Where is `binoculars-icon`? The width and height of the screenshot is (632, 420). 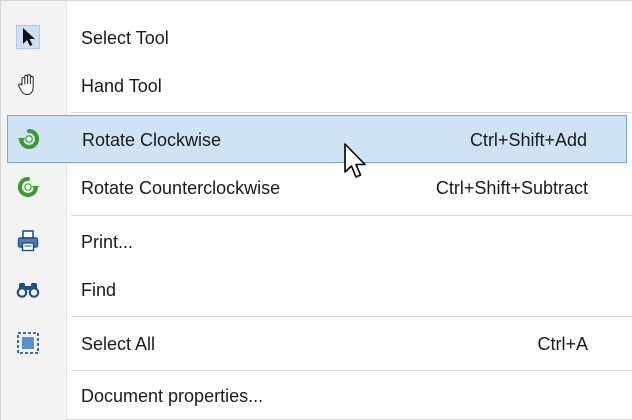 binoculars-icon is located at coordinates (28, 289).